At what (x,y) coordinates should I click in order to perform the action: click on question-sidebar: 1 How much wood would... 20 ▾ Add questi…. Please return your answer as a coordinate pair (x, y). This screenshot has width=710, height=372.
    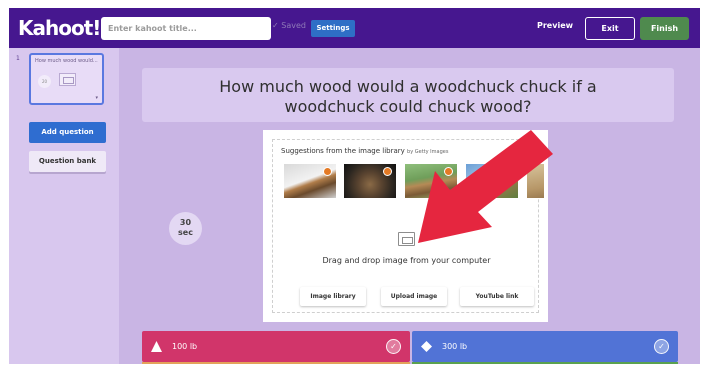
    Looking at the image, I should click on (64, 206).